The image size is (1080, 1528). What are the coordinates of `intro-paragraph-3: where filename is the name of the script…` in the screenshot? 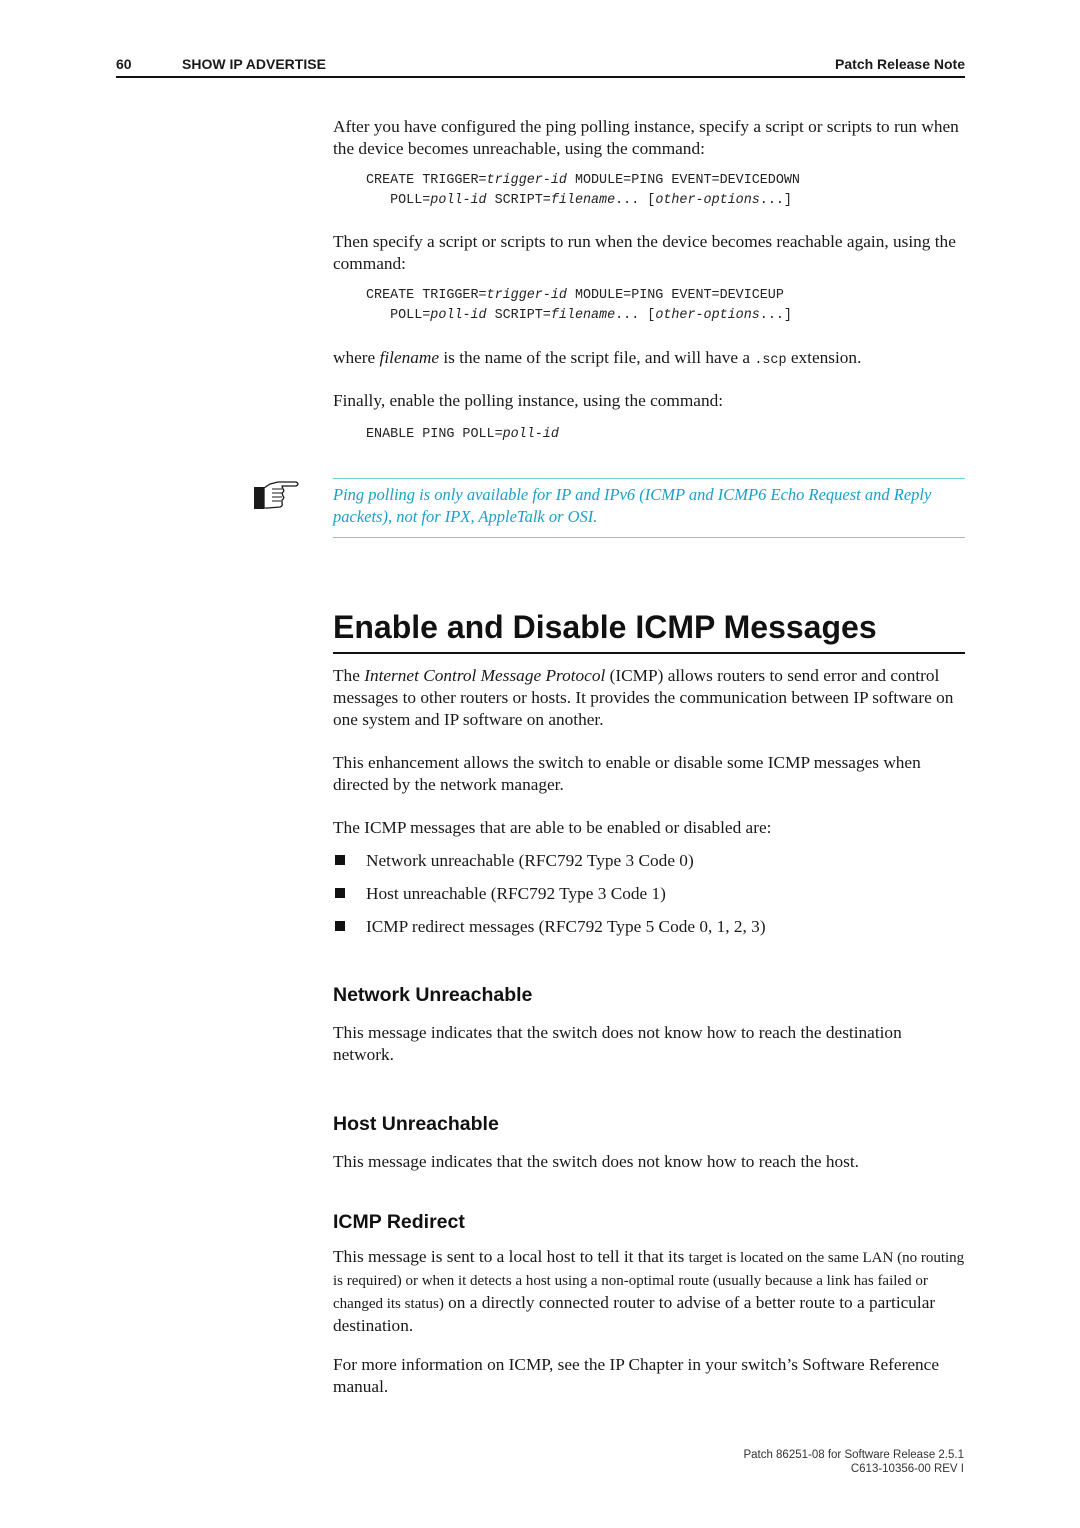 It's located at (649, 359).